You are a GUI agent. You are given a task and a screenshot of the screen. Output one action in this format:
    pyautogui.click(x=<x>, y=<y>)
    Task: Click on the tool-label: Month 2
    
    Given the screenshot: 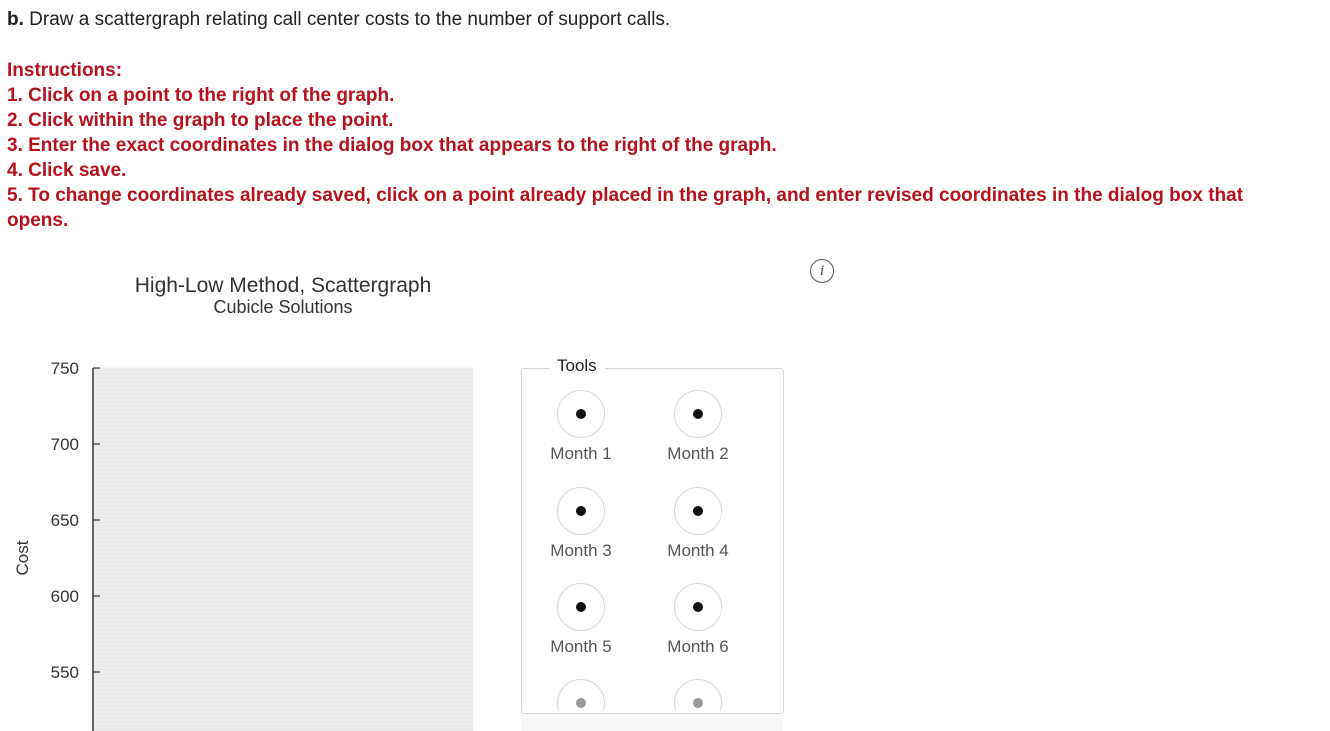 What is the action you would take?
    pyautogui.click(x=698, y=453)
    